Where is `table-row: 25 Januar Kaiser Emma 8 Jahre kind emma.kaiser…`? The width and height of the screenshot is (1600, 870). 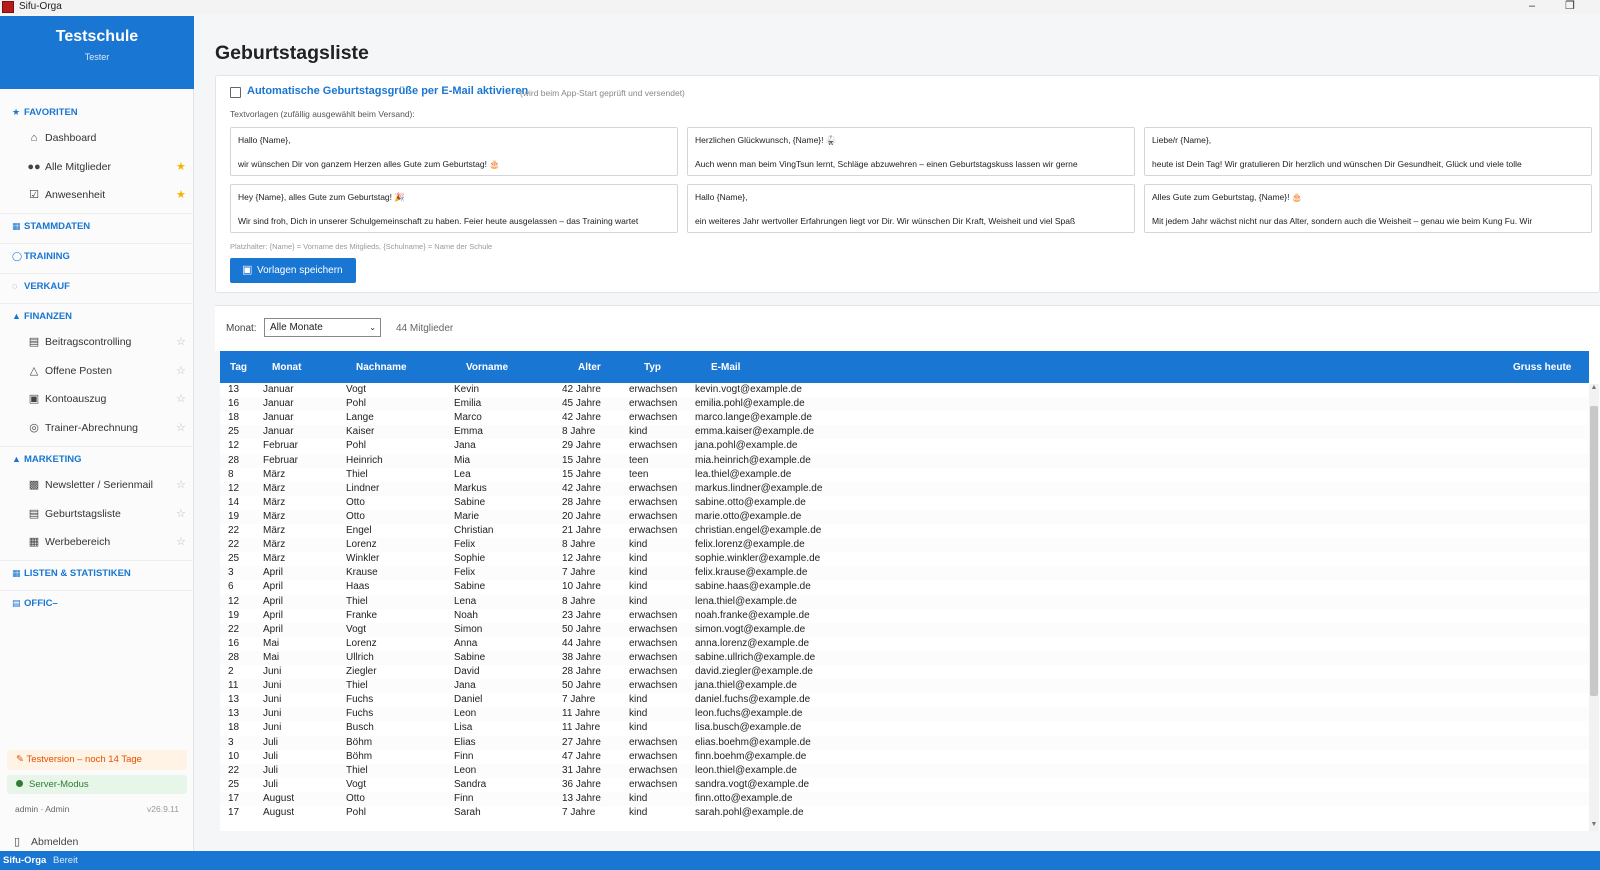 table-row: 25 Januar Kaiser Emma 8 Jahre kind emma.kaiser… is located at coordinates (904, 432).